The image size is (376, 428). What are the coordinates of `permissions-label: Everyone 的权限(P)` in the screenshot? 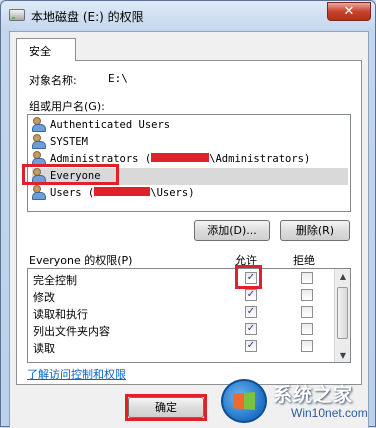 It's located at (81, 260).